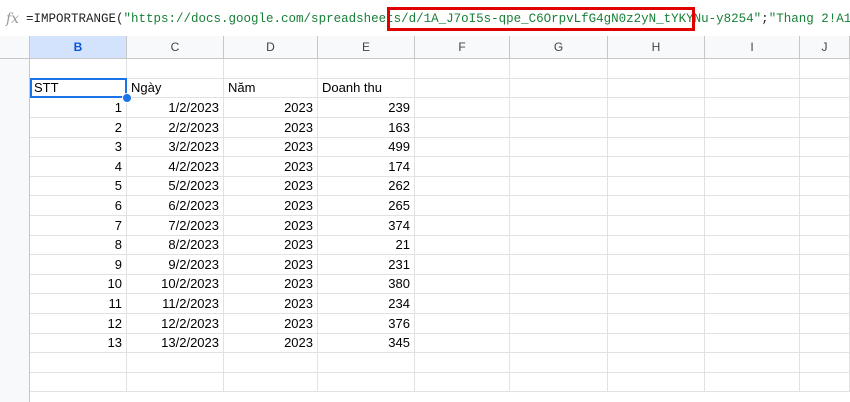 Image resolution: width=850 pixels, height=402 pixels. What do you see at coordinates (78, 323) in the screenshot?
I see `cell-b: 12` at bounding box center [78, 323].